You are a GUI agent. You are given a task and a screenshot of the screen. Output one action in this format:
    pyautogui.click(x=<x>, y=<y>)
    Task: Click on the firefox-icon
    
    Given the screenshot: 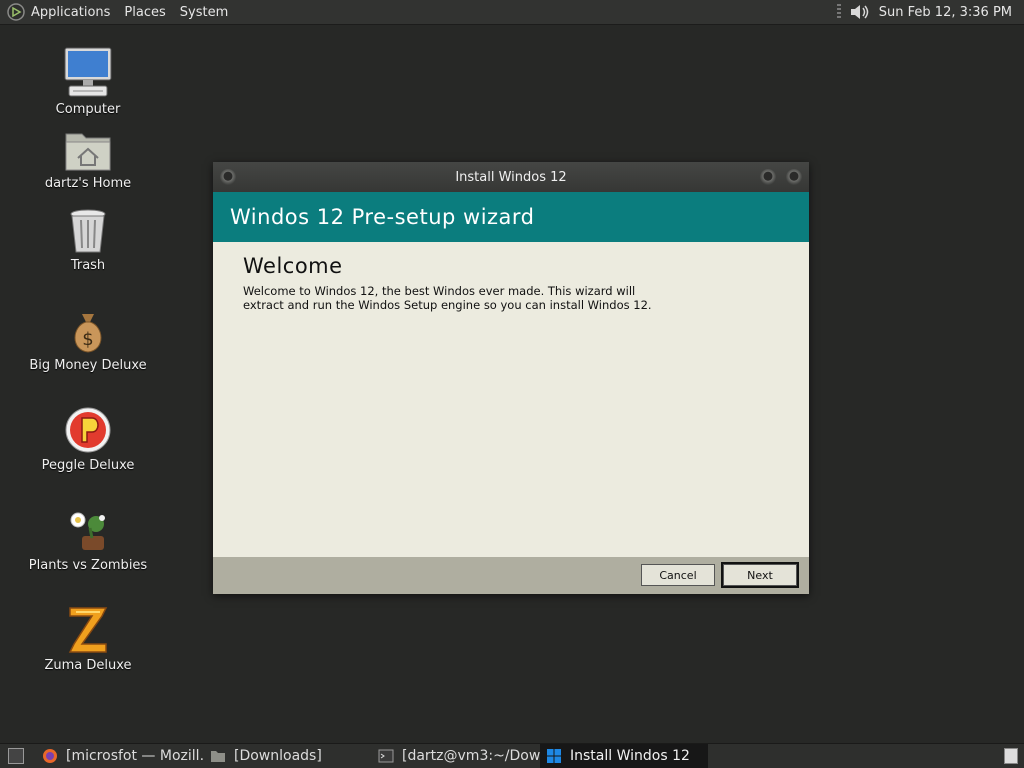 What is the action you would take?
    pyautogui.click(x=50, y=756)
    